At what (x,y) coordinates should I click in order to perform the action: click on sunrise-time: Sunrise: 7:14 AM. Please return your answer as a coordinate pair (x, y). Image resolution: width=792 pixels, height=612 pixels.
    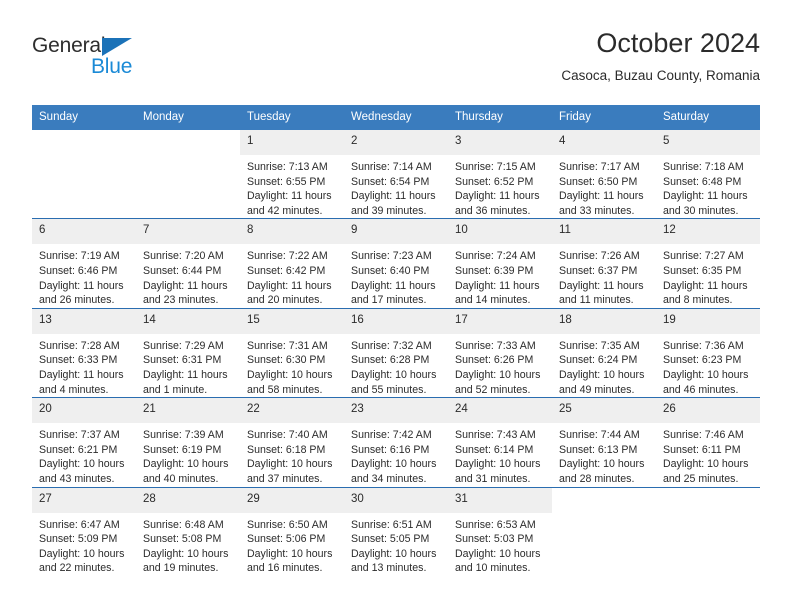
    Looking at the image, I should click on (391, 167).